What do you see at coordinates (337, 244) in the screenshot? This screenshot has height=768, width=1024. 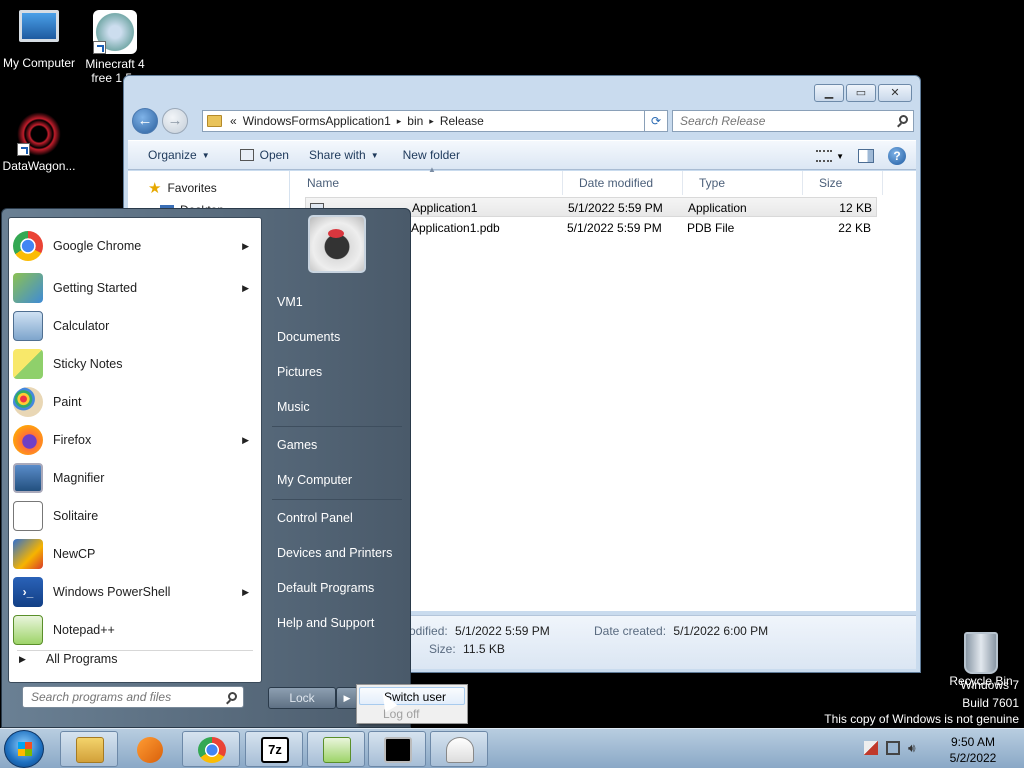 I see `user-picture` at bounding box center [337, 244].